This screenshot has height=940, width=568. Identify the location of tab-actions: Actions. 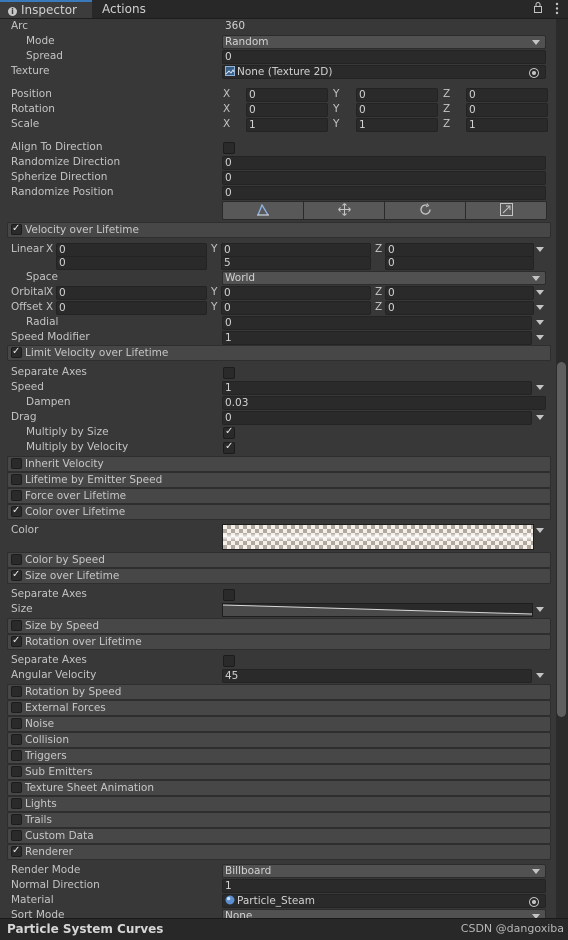
(124, 9).